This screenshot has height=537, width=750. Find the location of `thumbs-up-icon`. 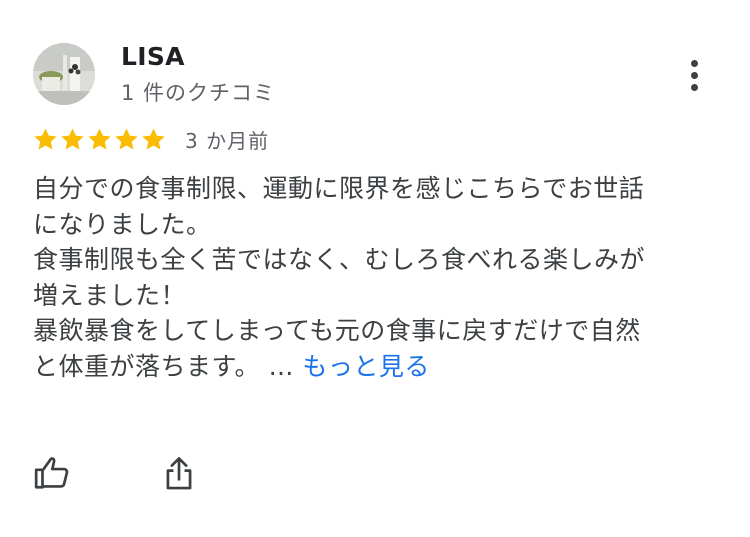

thumbs-up-icon is located at coordinates (51, 473).